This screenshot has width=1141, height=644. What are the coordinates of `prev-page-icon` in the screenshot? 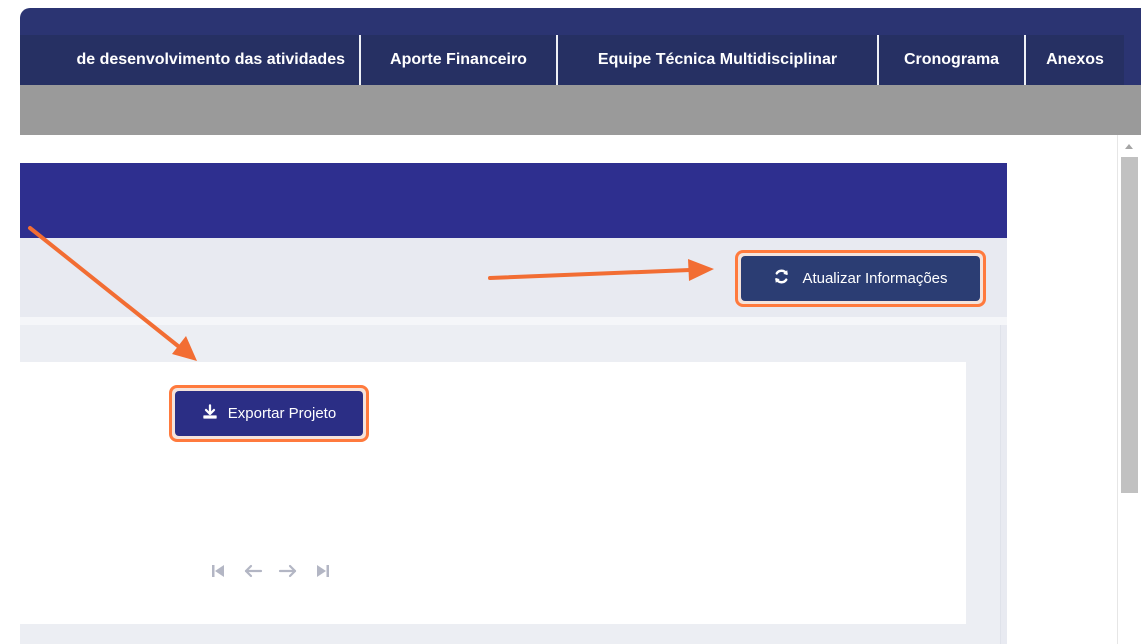 It's located at (253, 571).